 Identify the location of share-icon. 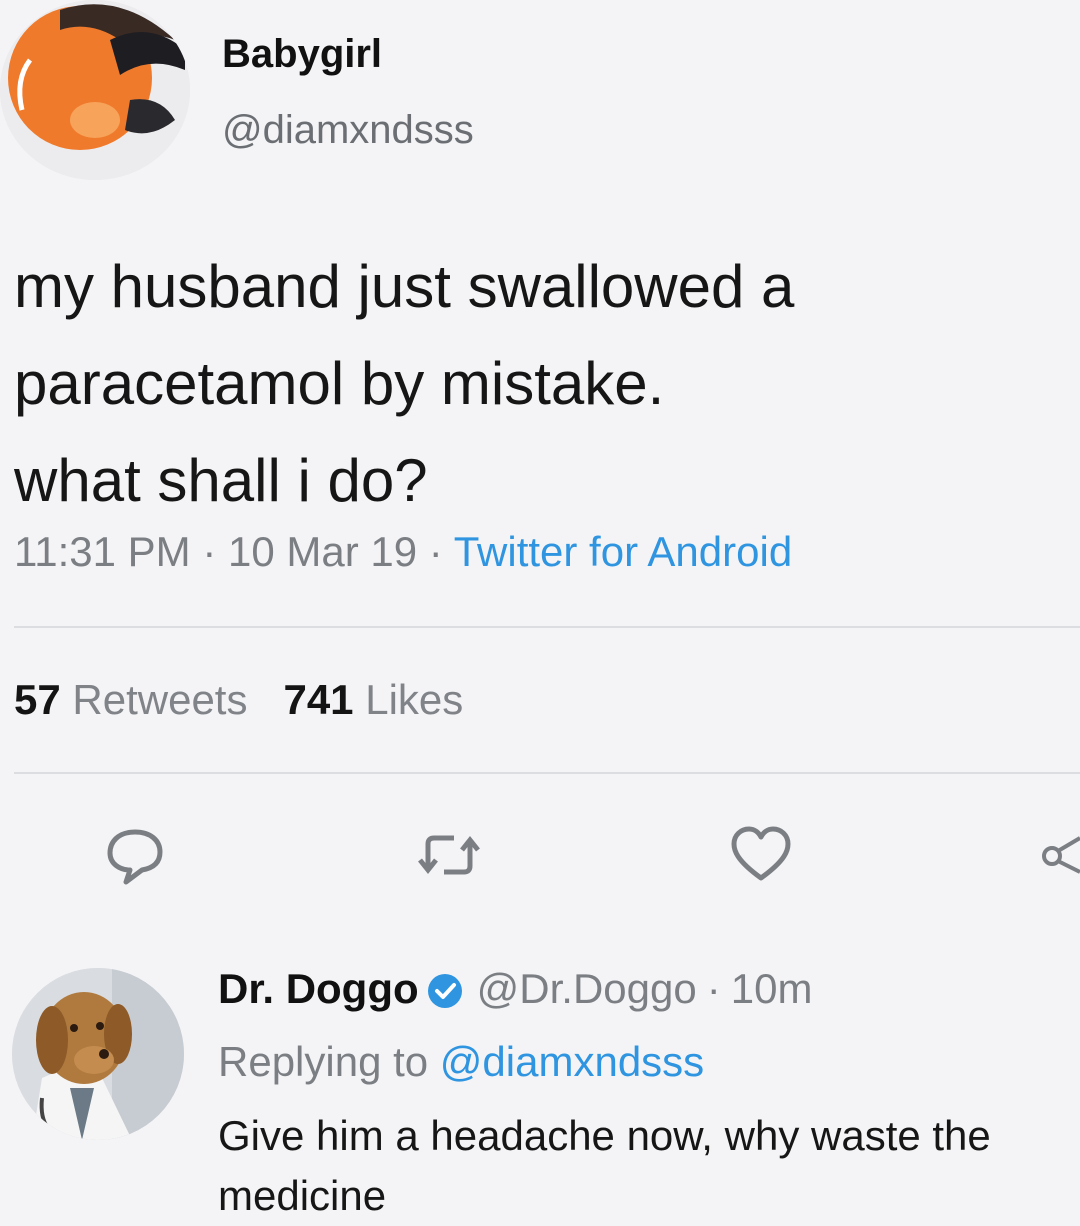
(1060, 855).